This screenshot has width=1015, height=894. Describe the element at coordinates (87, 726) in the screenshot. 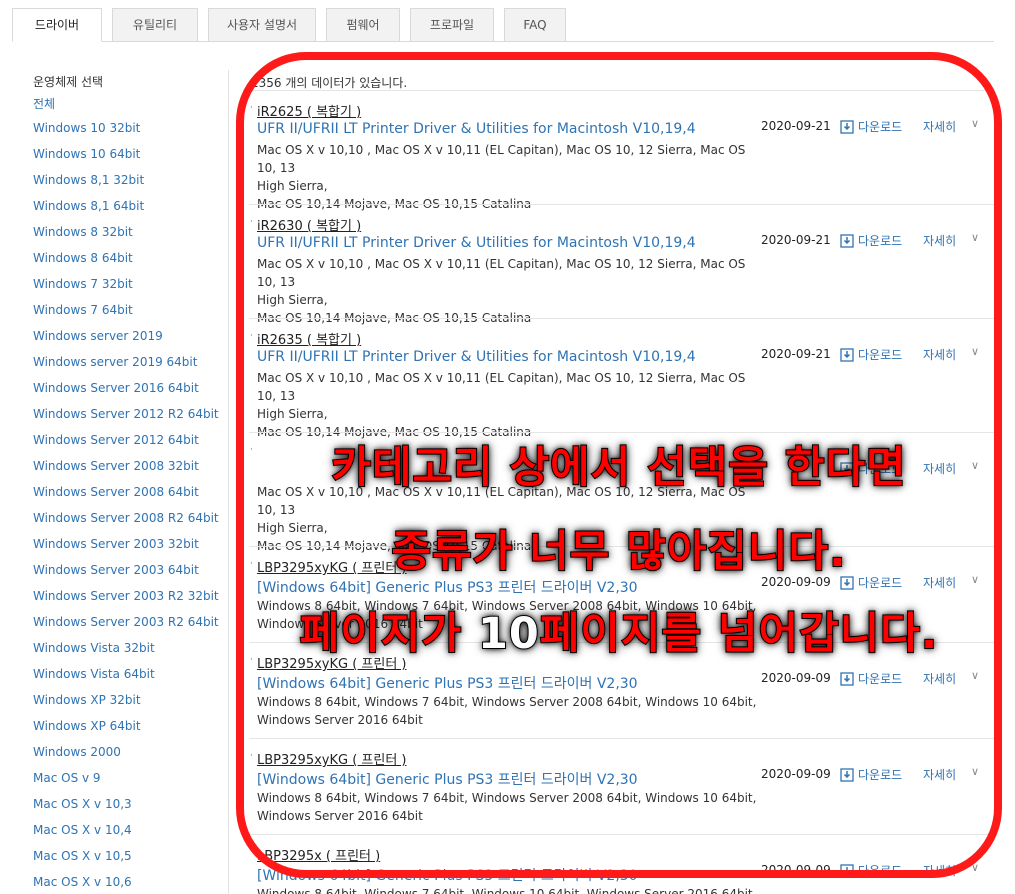

I see `os-item: Windows XP 64bit` at that location.